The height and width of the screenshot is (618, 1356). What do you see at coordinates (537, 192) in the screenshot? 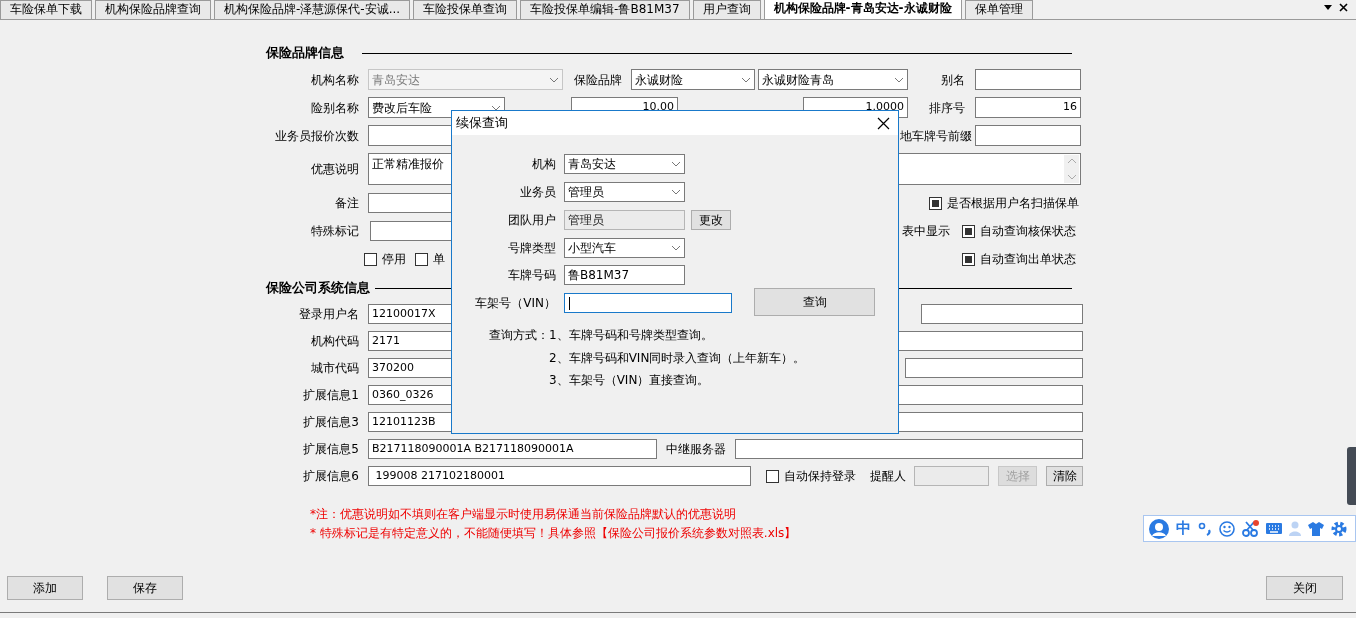
I see `field-label: 业务员` at bounding box center [537, 192].